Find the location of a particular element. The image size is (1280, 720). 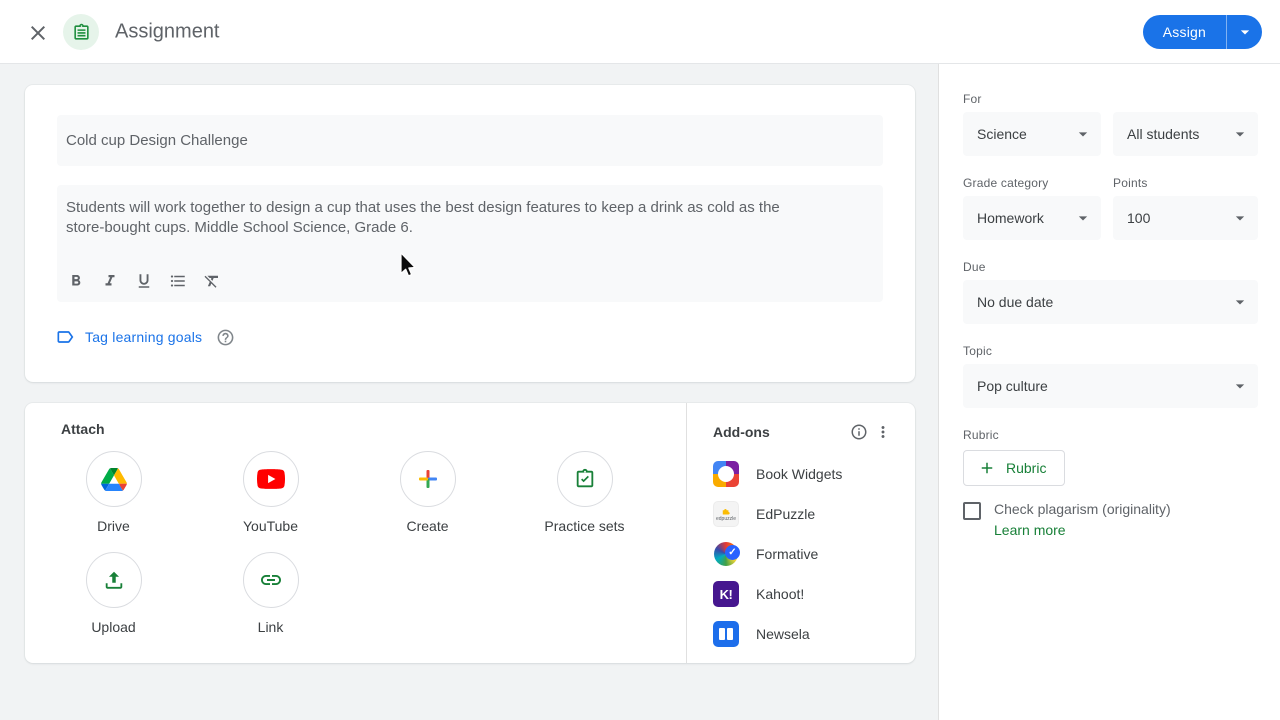

attach-drive-button: Drive is located at coordinates (113, 492).